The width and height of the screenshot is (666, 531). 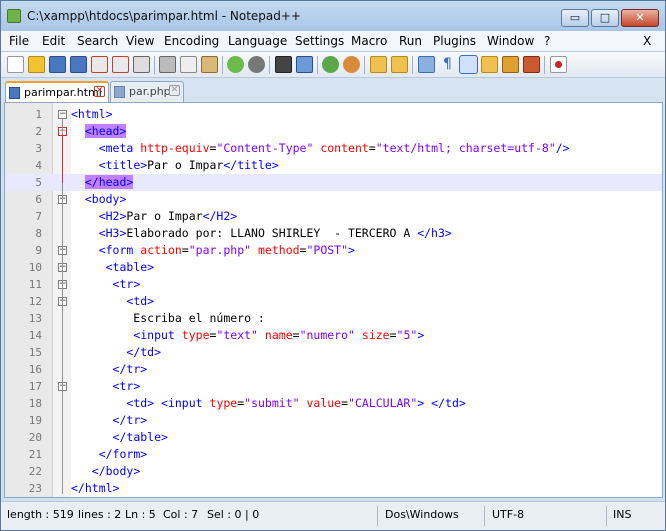 I want to click on code-line: 7 <H2>Par o Impar</H2>, so click(x=333, y=216).